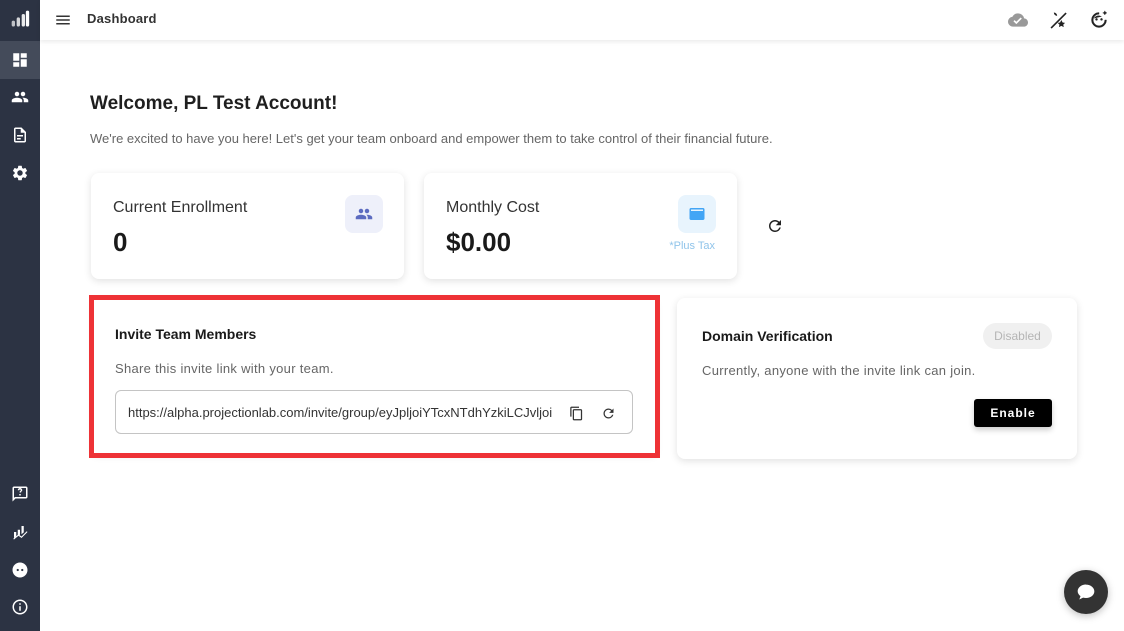  I want to click on hamburger-menu-icon, so click(63, 20).